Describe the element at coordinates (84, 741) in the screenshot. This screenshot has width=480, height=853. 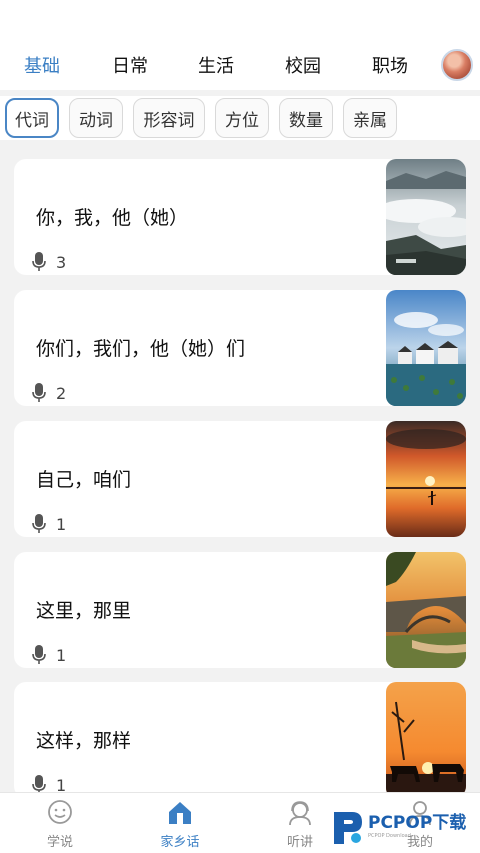
I see `item-title: 这样，那样` at that location.